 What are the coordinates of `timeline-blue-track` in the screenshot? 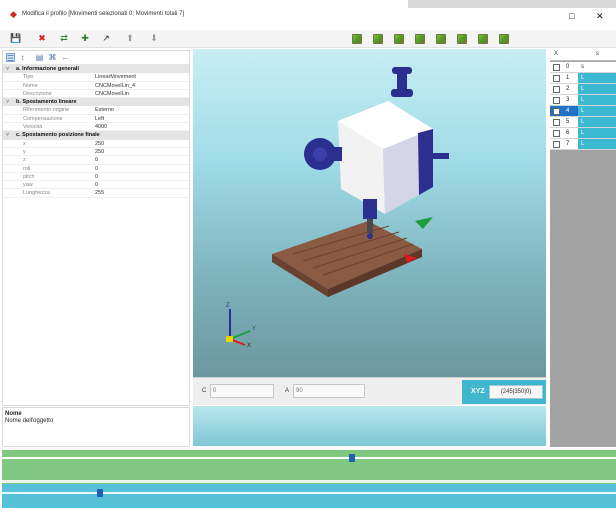 It's located at (309, 496).